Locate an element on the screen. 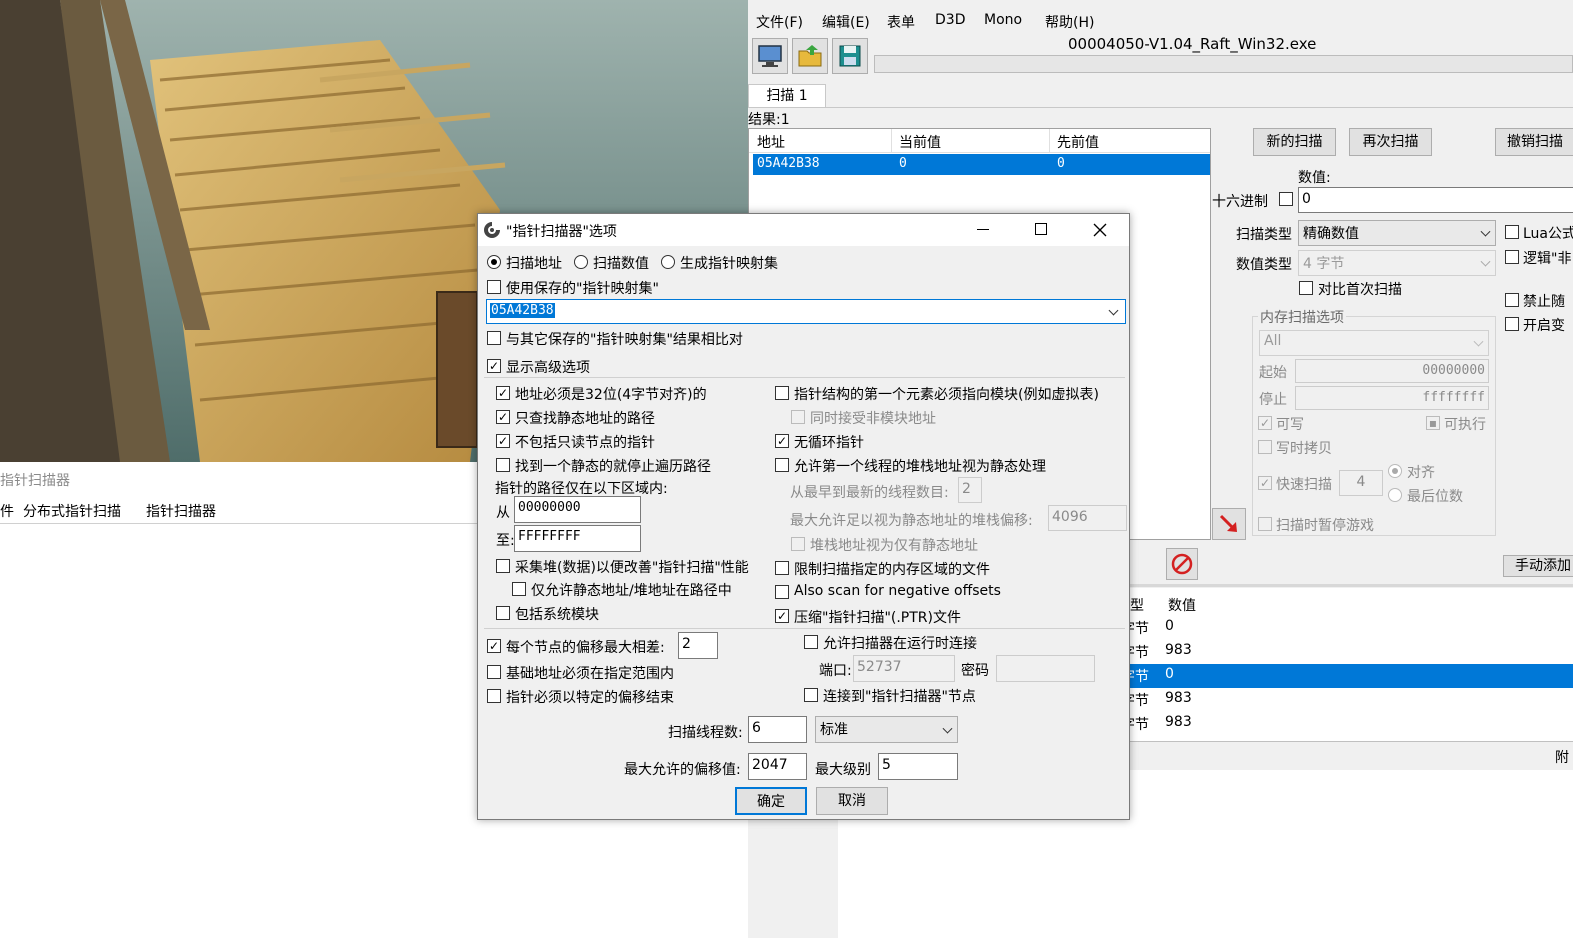  col-address: 地址 is located at coordinates (771, 142).